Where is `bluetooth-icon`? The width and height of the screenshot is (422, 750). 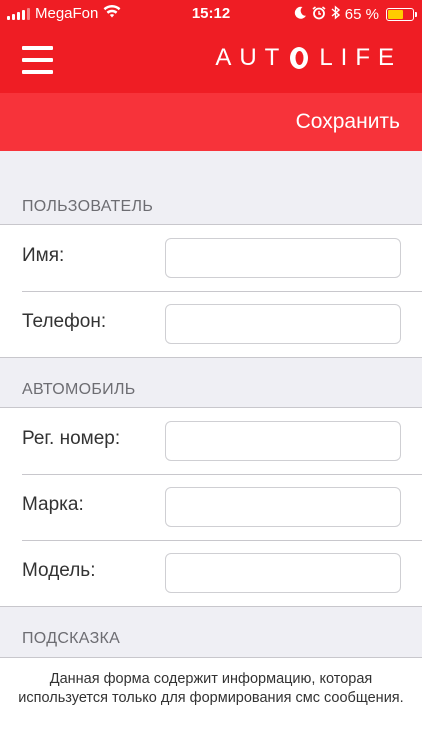
bluetooth-icon is located at coordinates (335, 14).